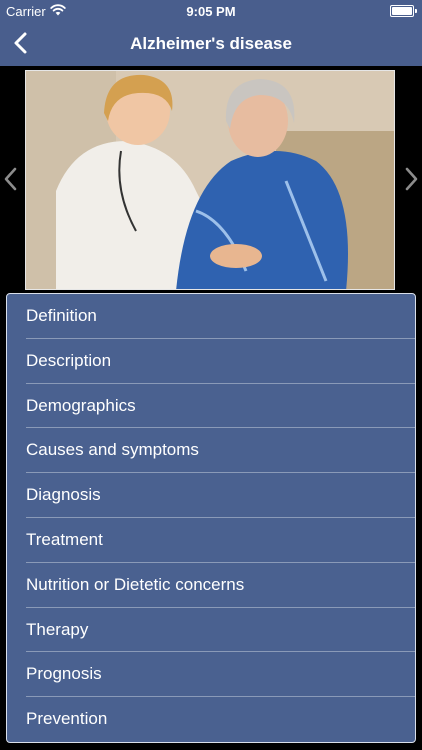 This screenshot has width=422, height=750. Describe the element at coordinates (211, 361) in the screenshot. I see `list-item-description: Description` at that location.